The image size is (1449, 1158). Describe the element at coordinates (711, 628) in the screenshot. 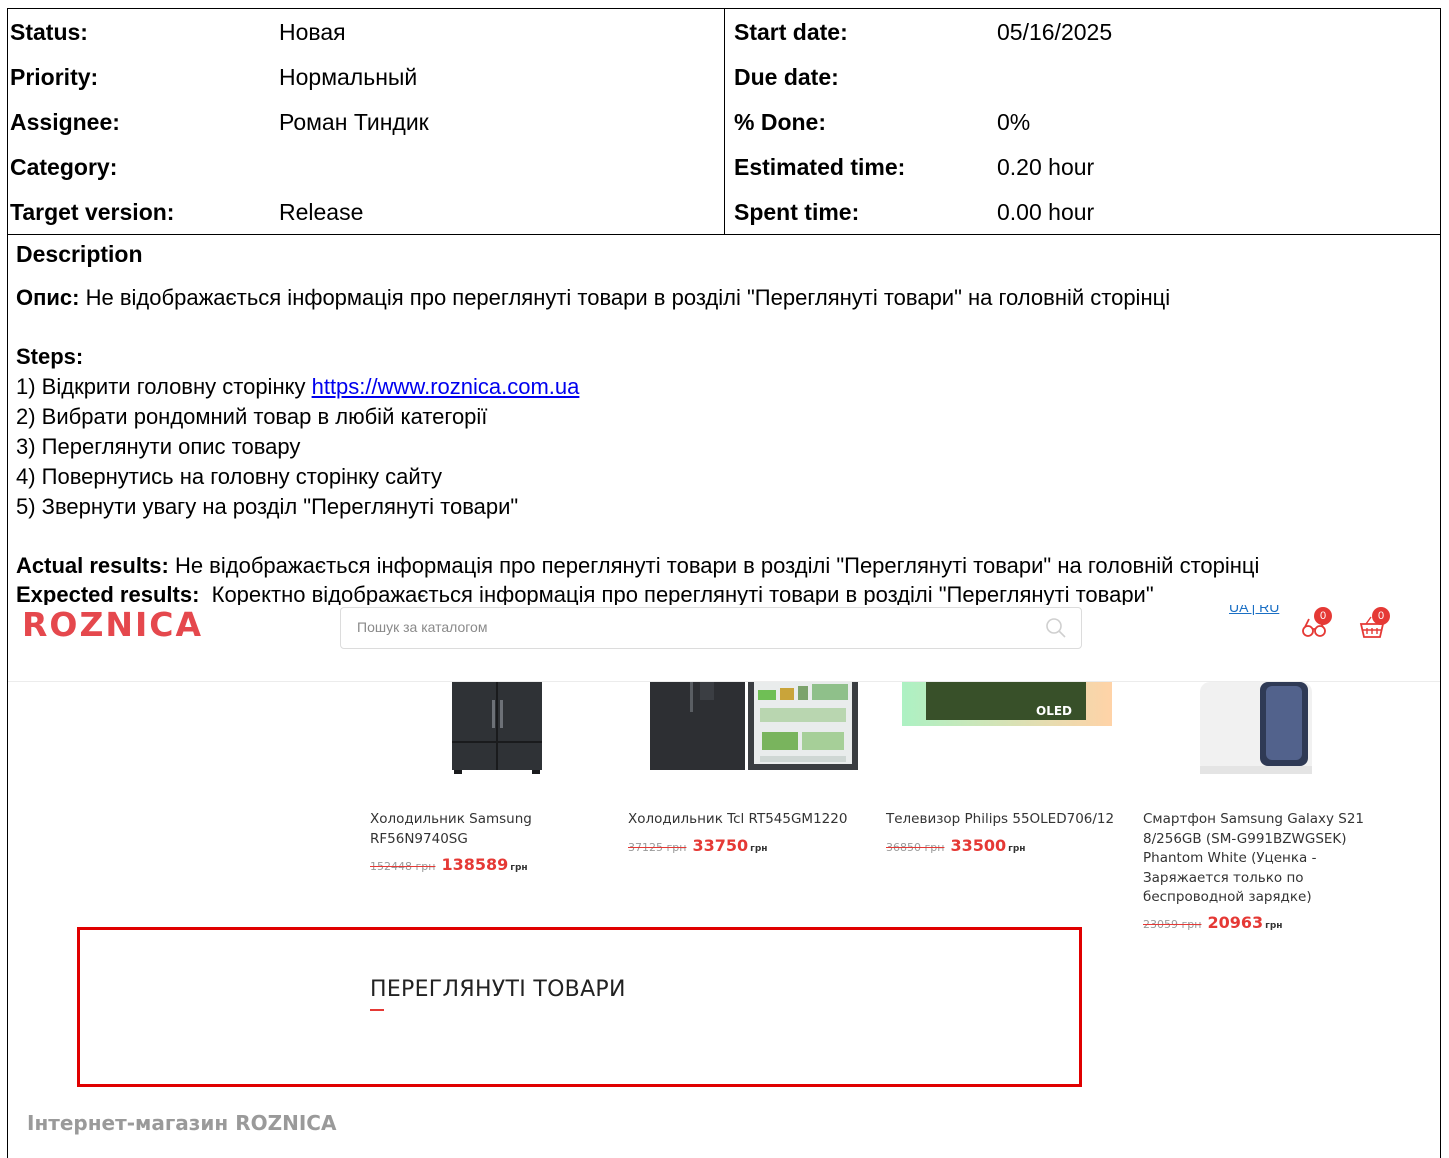

I see `catalog-search-input: Пошук за каталогом` at that location.